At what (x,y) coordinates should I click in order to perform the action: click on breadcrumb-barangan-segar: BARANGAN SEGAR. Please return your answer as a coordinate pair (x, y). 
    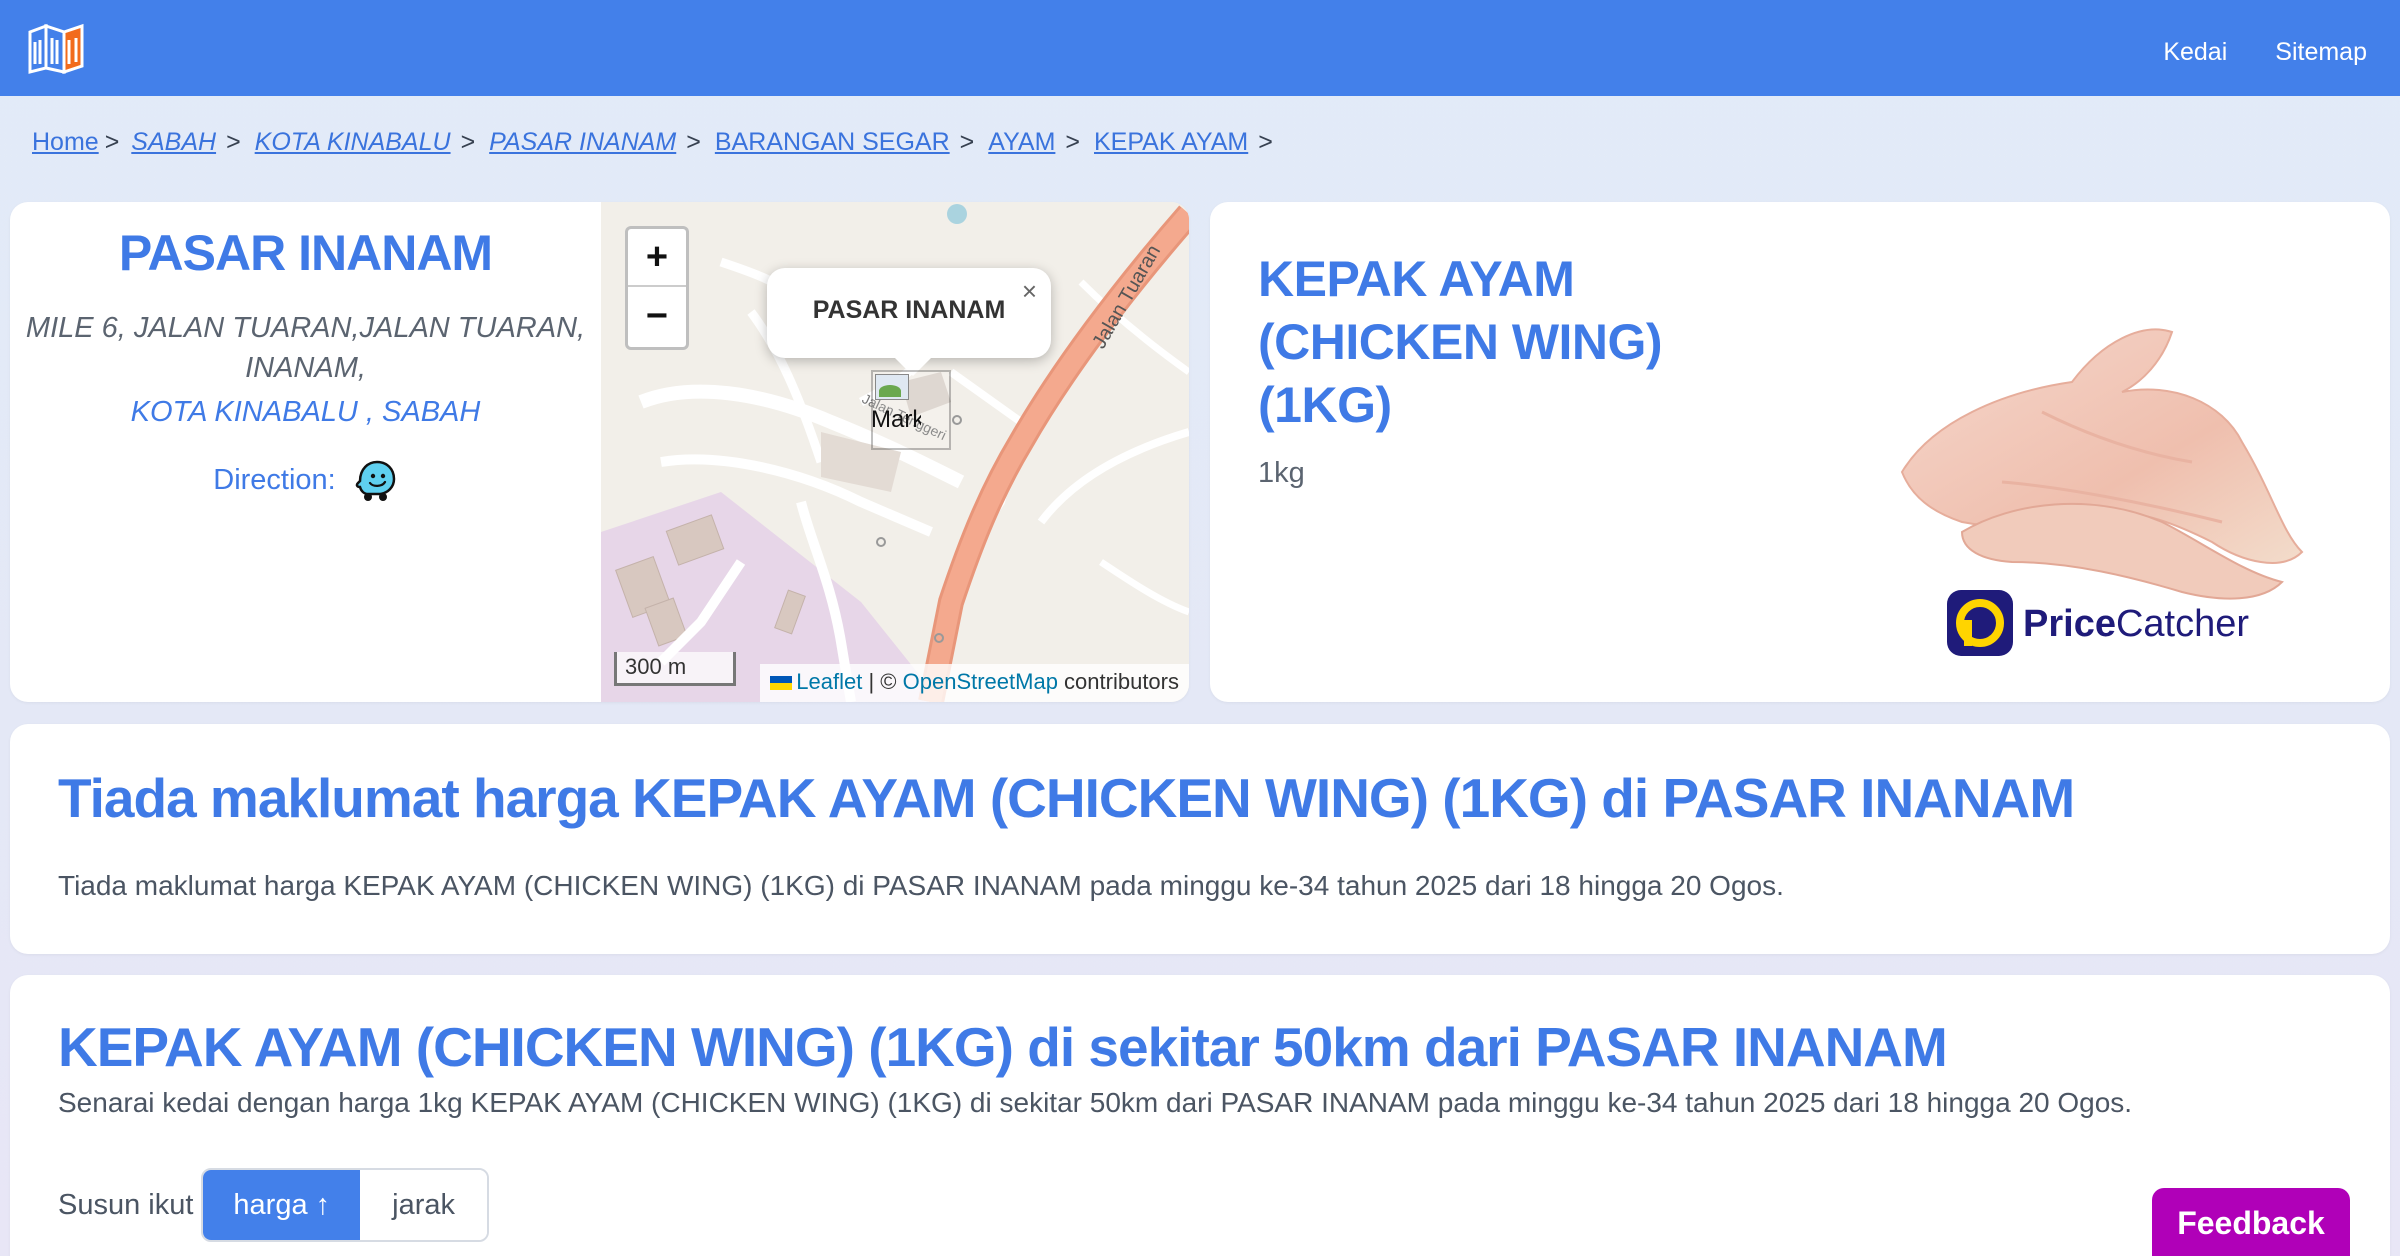
    Looking at the image, I should click on (832, 142).